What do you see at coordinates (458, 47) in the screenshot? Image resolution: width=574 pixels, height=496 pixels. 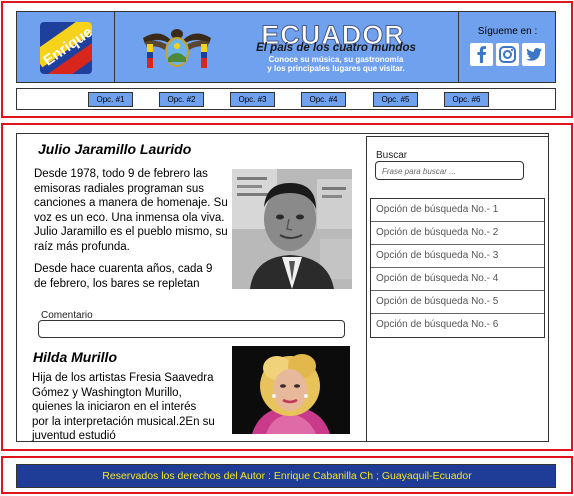 I see `banner-divider-right` at bounding box center [458, 47].